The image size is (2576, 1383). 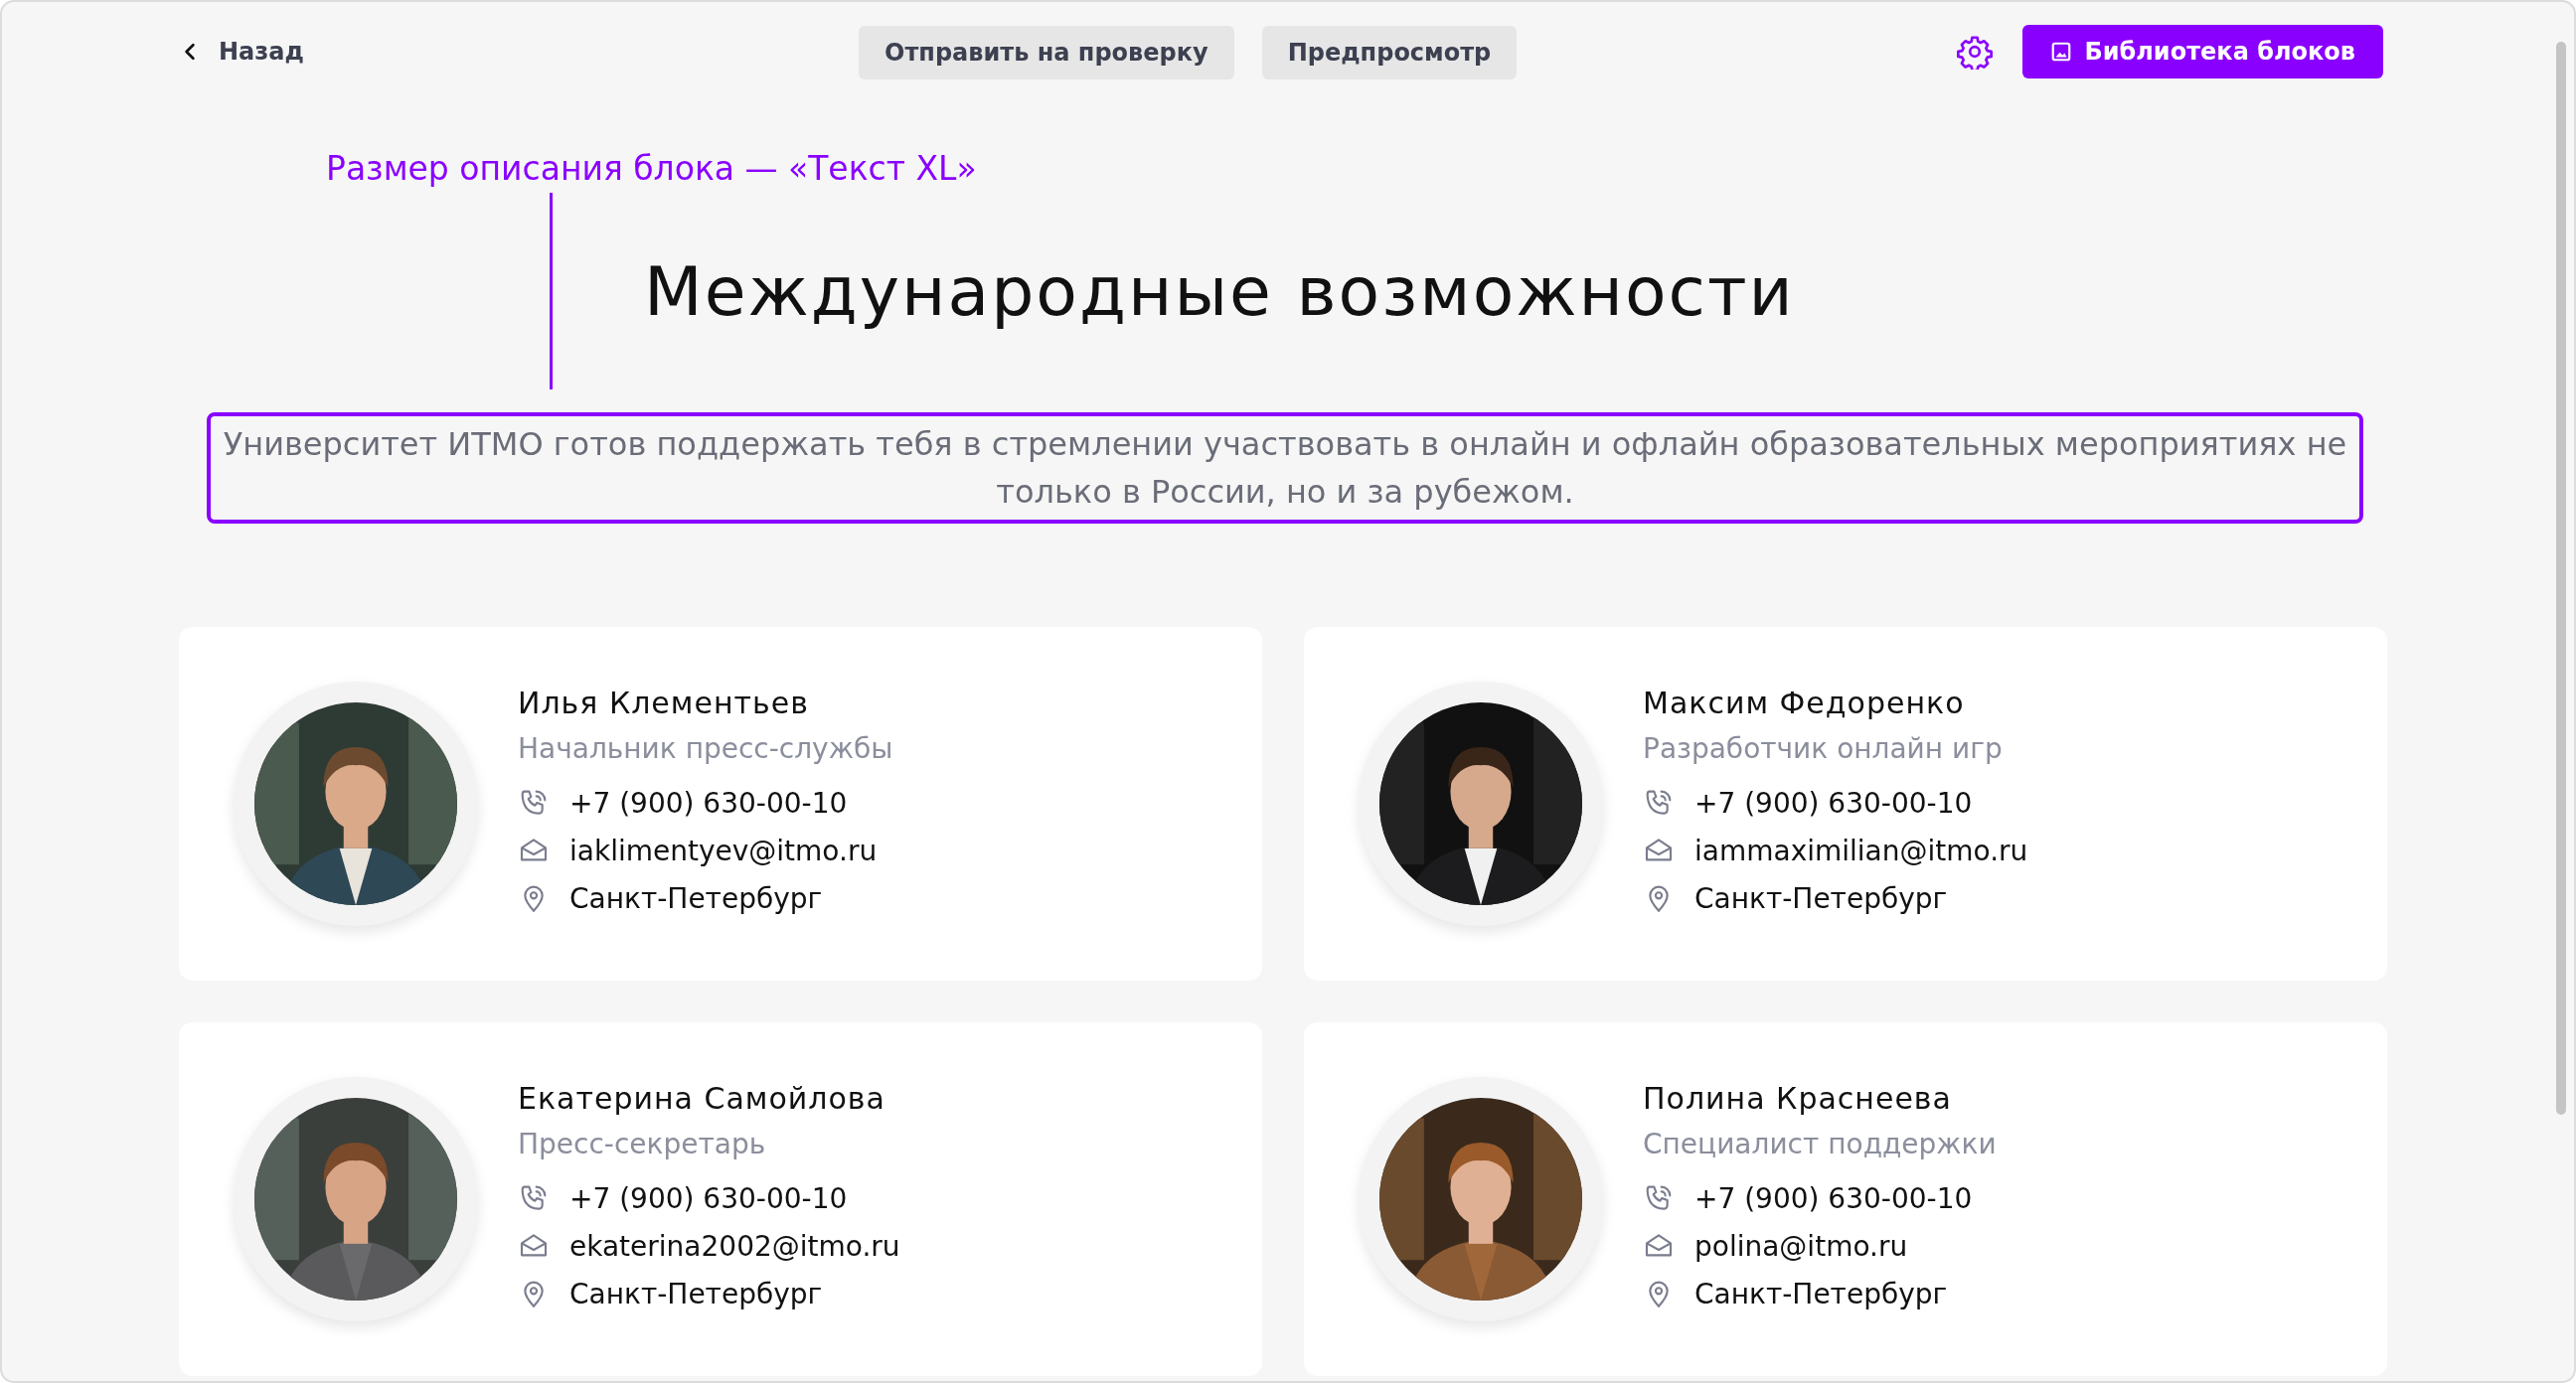 I want to click on contact-role: Начальник пресс-службы, so click(x=705, y=748).